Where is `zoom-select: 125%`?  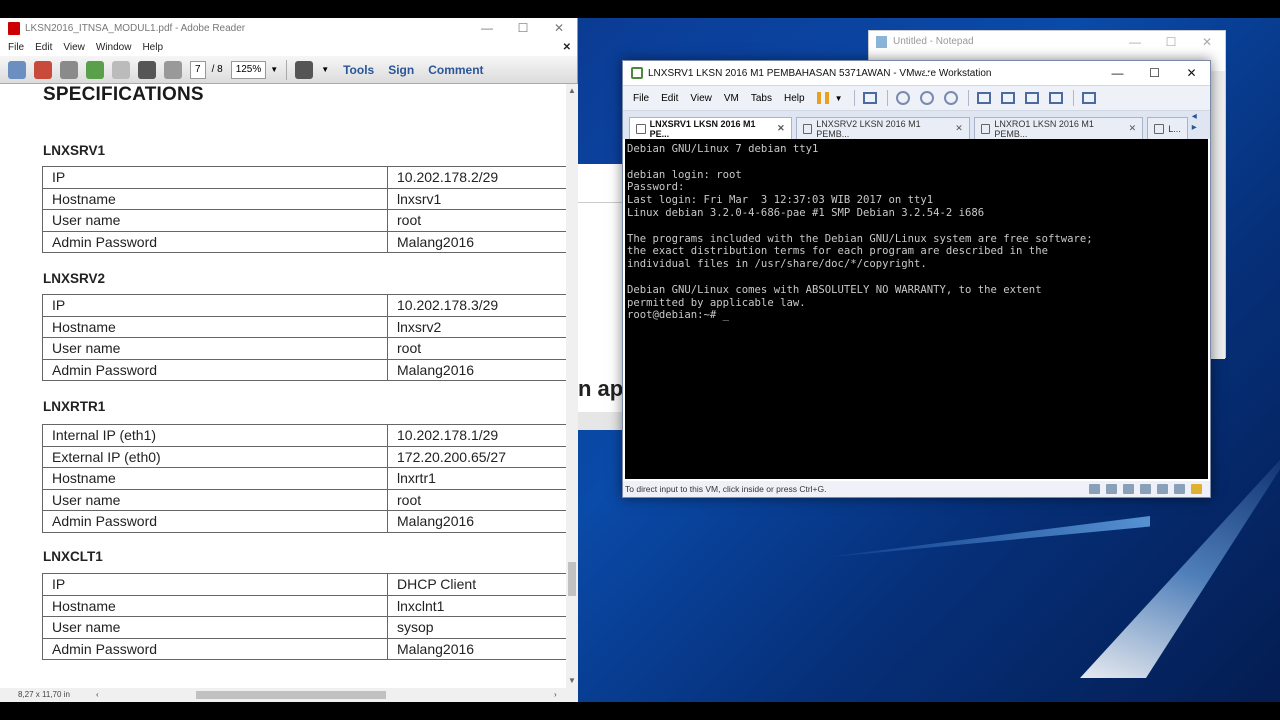 zoom-select: 125% is located at coordinates (248, 69).